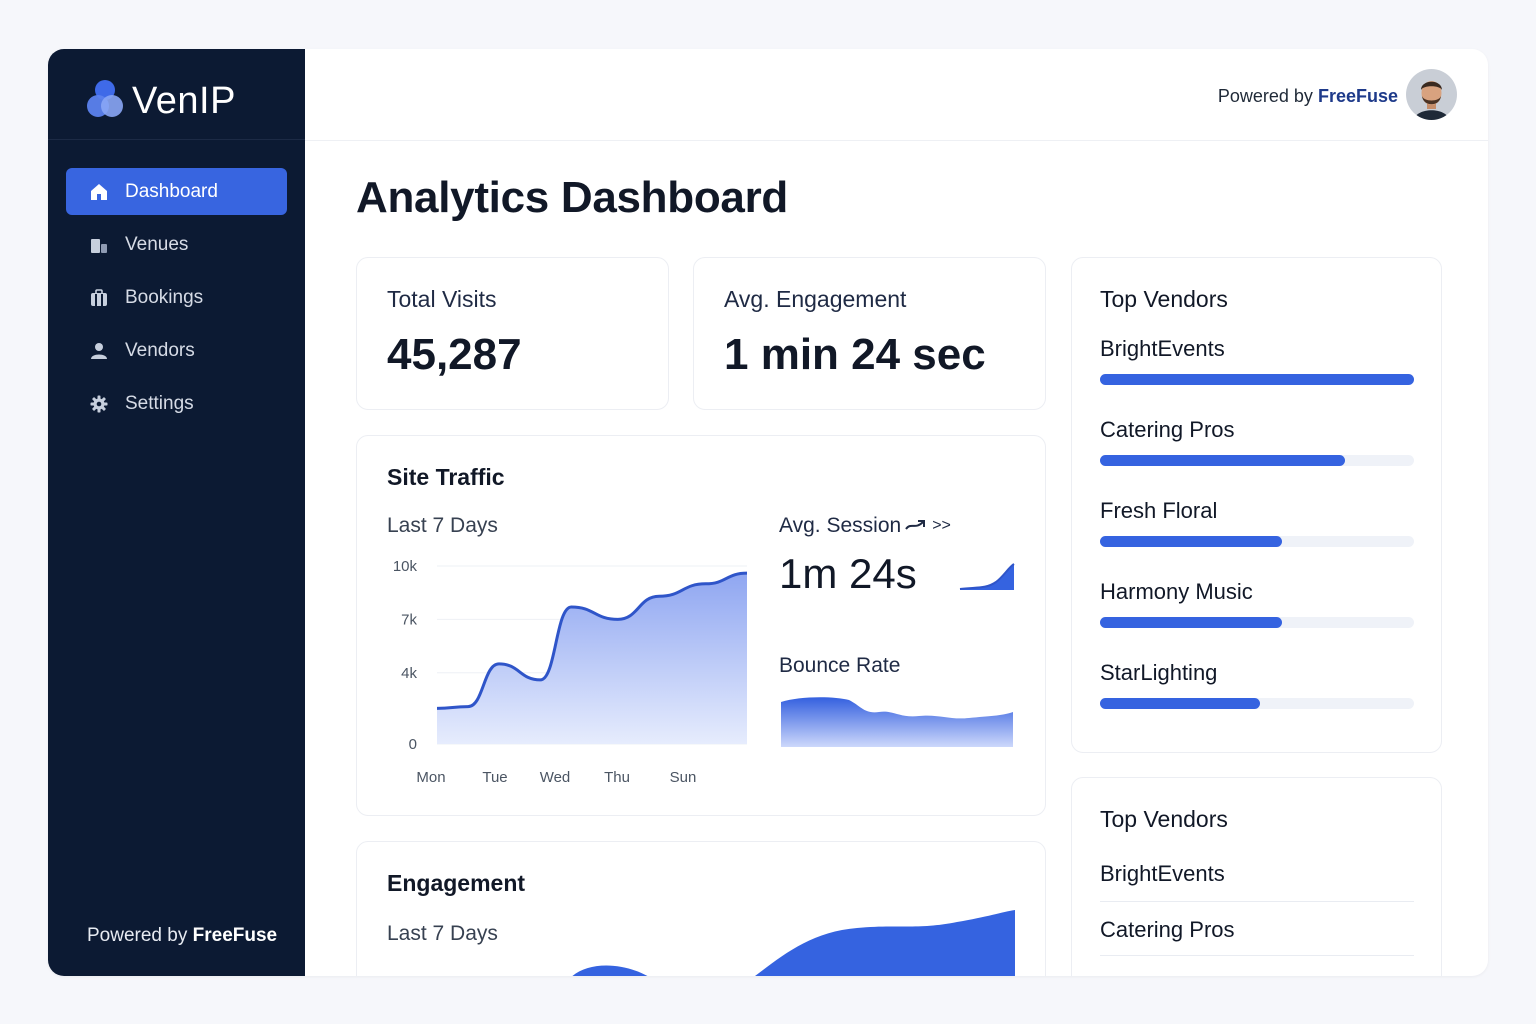 The image size is (1536, 1024). Describe the element at coordinates (99, 245) in the screenshot. I see `building-icon` at that location.